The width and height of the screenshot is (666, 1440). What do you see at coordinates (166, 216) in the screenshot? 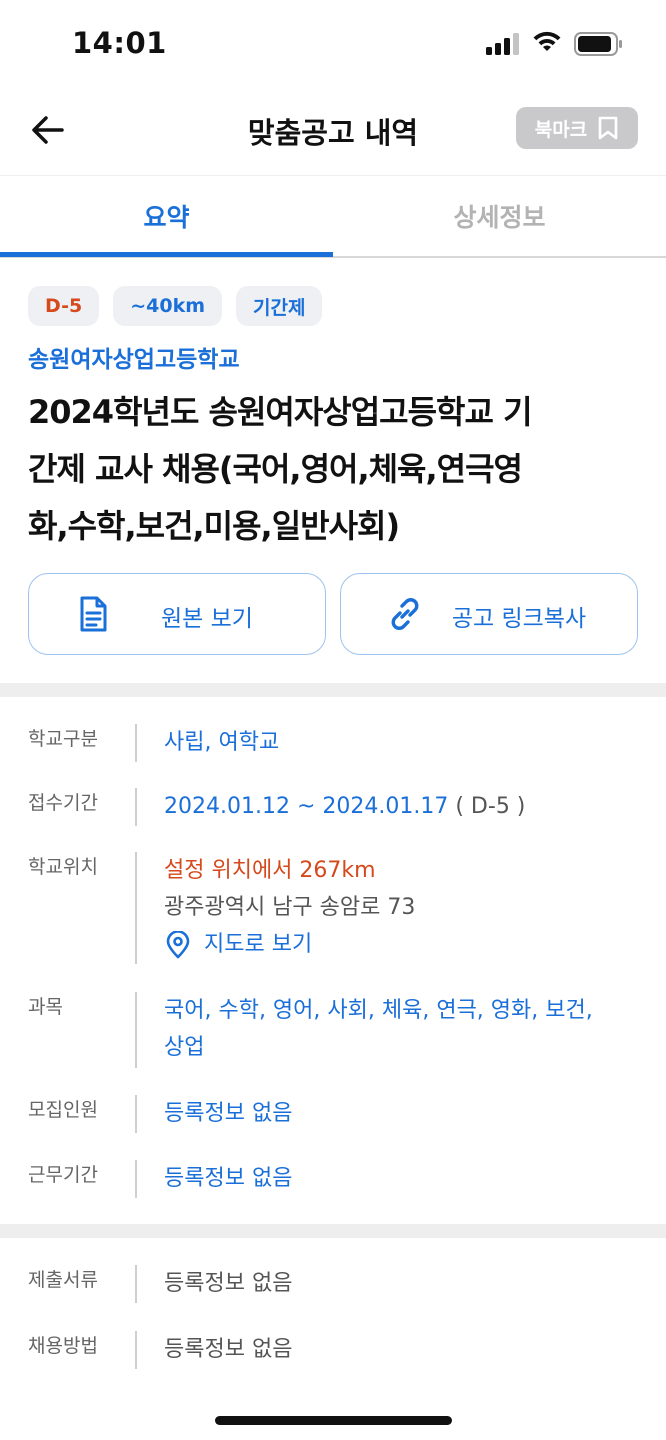
I see `tab-summary: 요약` at bounding box center [166, 216].